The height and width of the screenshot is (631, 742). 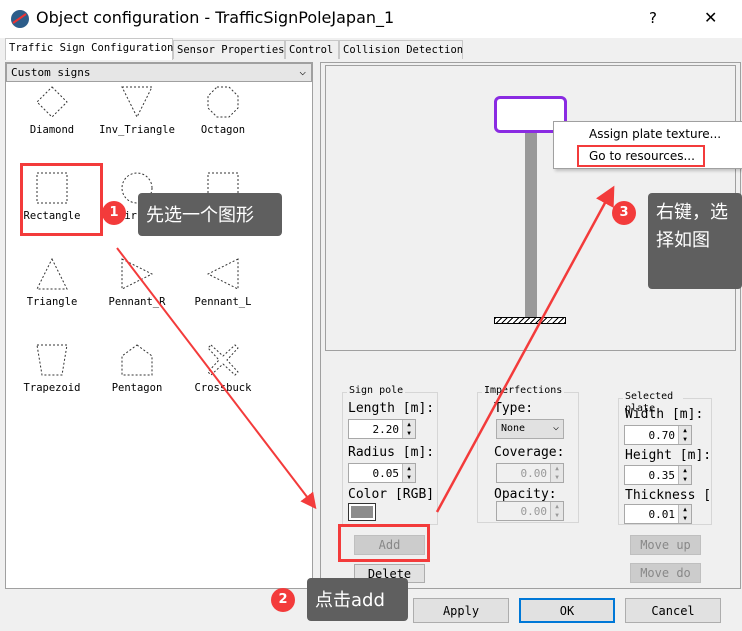 I want to click on step-badge-3: 3, so click(x=624, y=213).